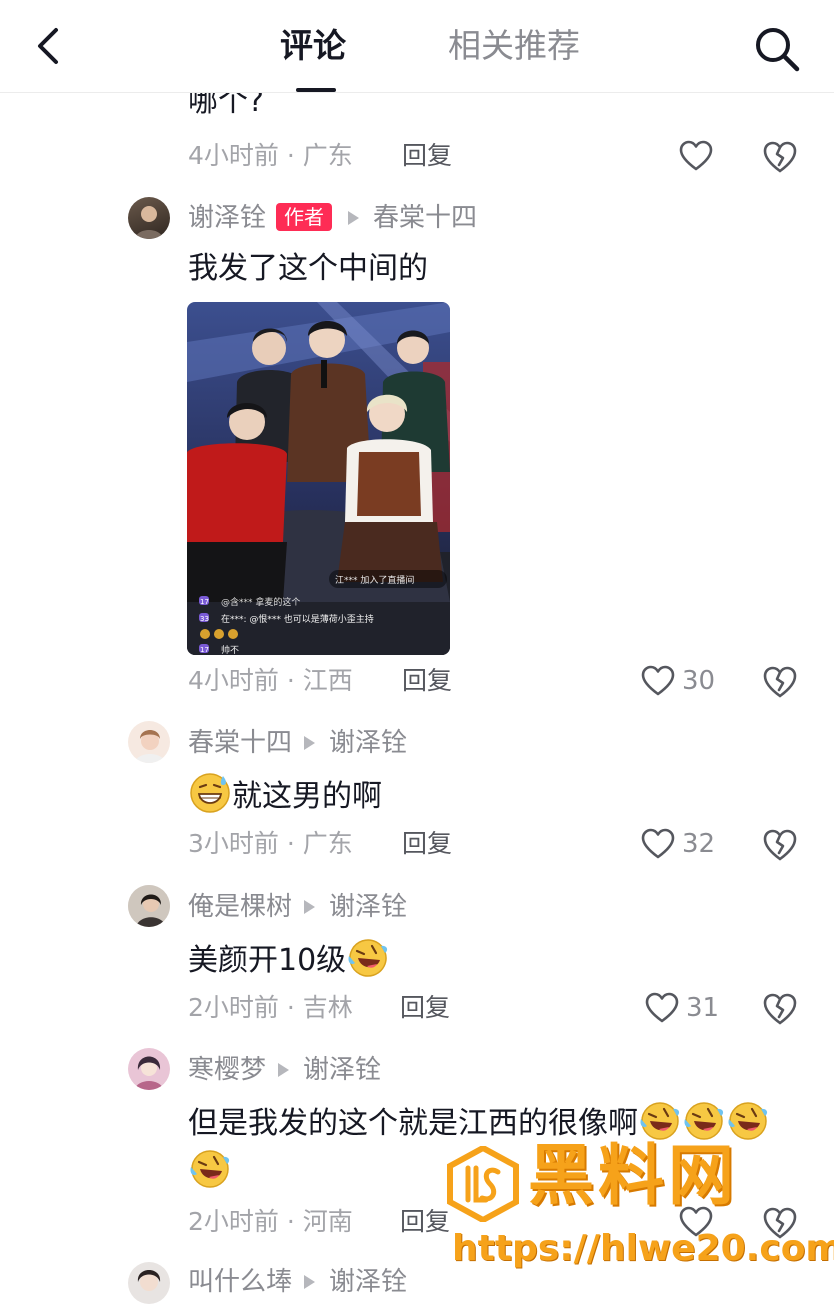 The width and height of the screenshot is (834, 1304). Describe the element at coordinates (699, 844) in the screenshot. I see `like-count: 32` at that location.